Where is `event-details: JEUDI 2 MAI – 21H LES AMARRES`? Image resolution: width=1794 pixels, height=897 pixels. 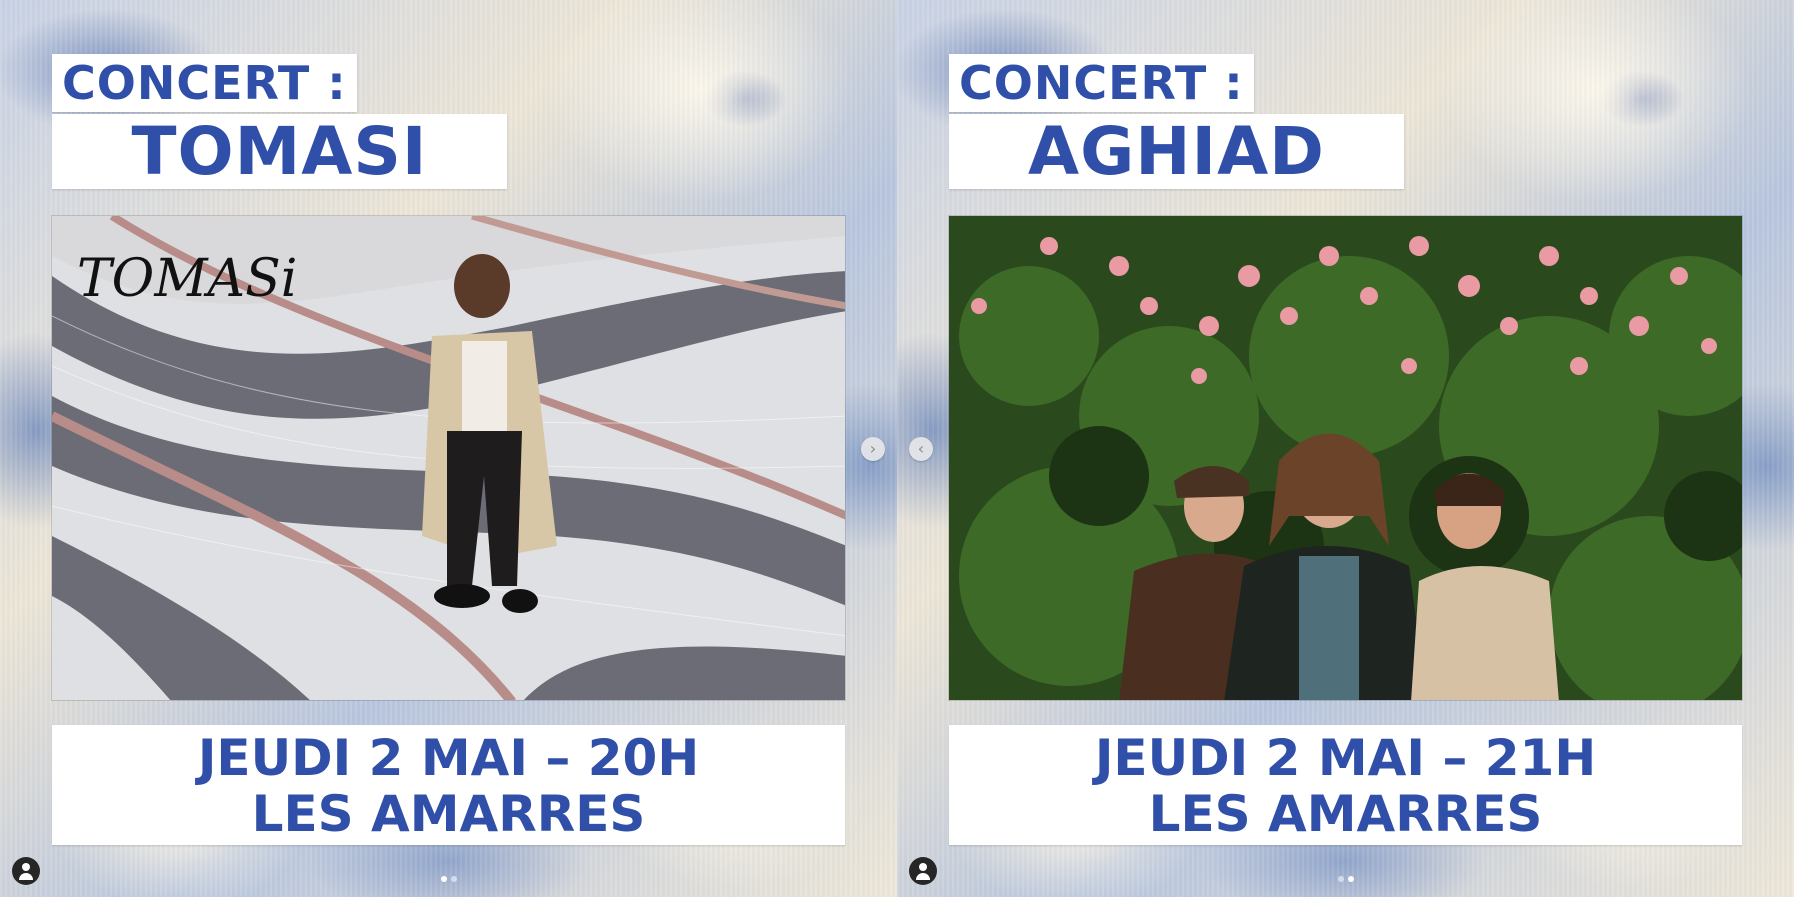
event-details: JEUDI 2 MAI – 21H LES AMARRES is located at coordinates (1345, 785).